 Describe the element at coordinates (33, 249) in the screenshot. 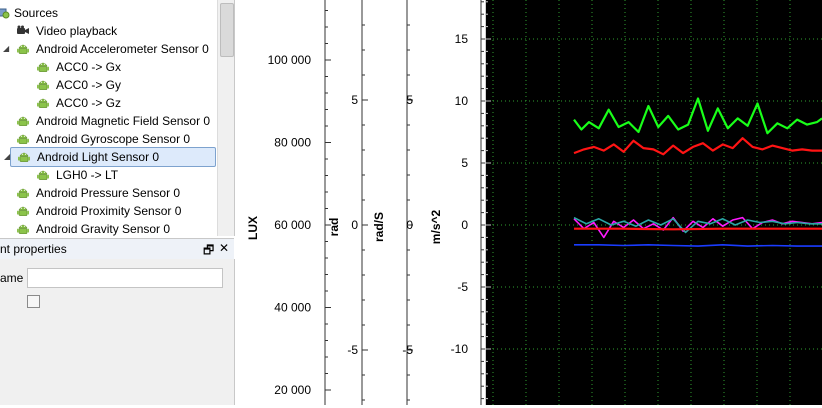

I see `properties-title: nt properties` at that location.